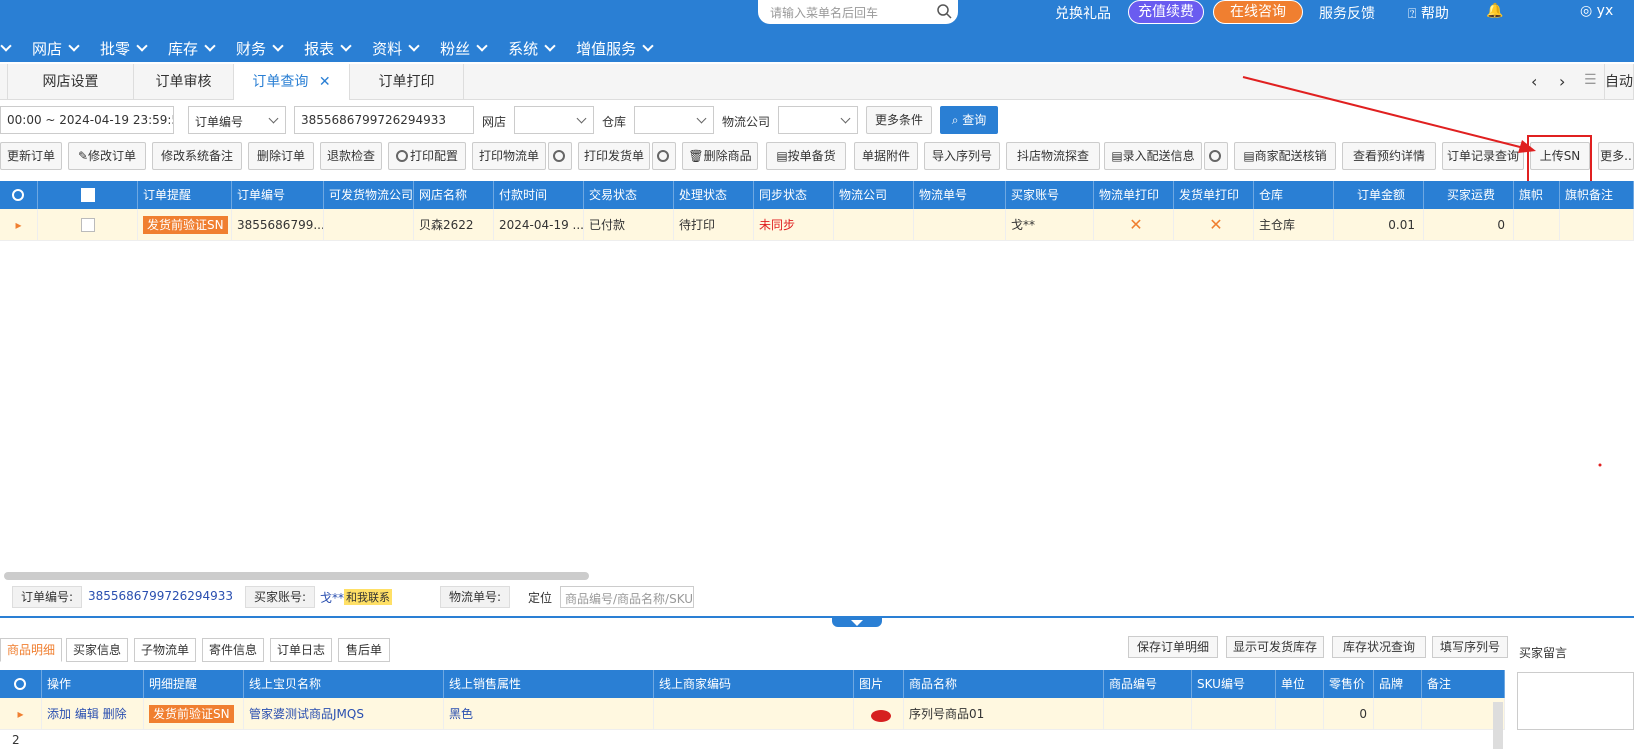 The width and height of the screenshot is (1634, 750). What do you see at coordinates (301, 650) in the screenshot?
I see `tab-order-log: 订单日志` at bounding box center [301, 650].